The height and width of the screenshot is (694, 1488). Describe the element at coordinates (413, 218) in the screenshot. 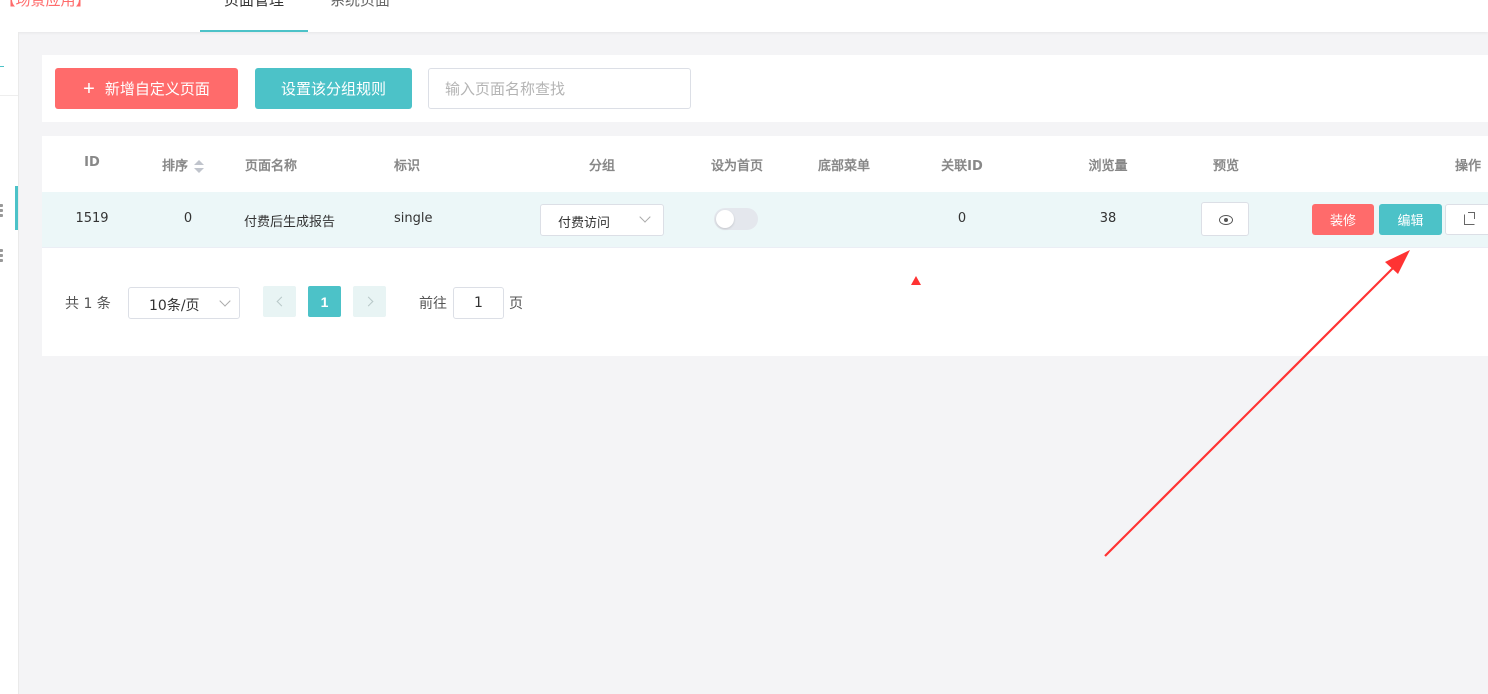

I see `cell-tag: single` at that location.